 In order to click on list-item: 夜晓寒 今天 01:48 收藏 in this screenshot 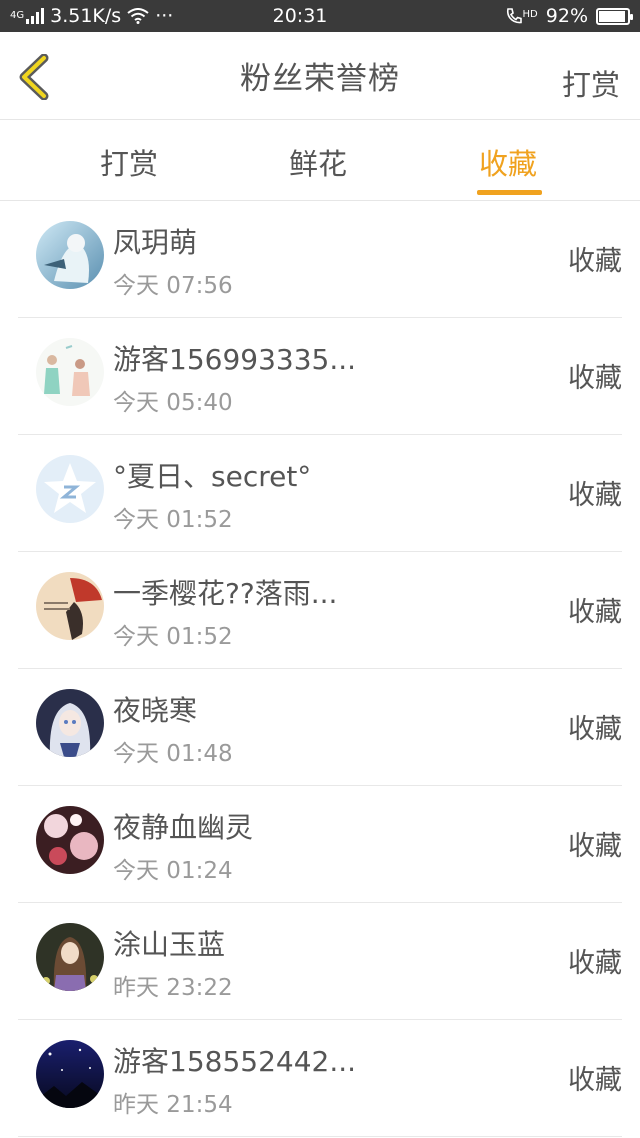, I will do `click(320, 727)`.